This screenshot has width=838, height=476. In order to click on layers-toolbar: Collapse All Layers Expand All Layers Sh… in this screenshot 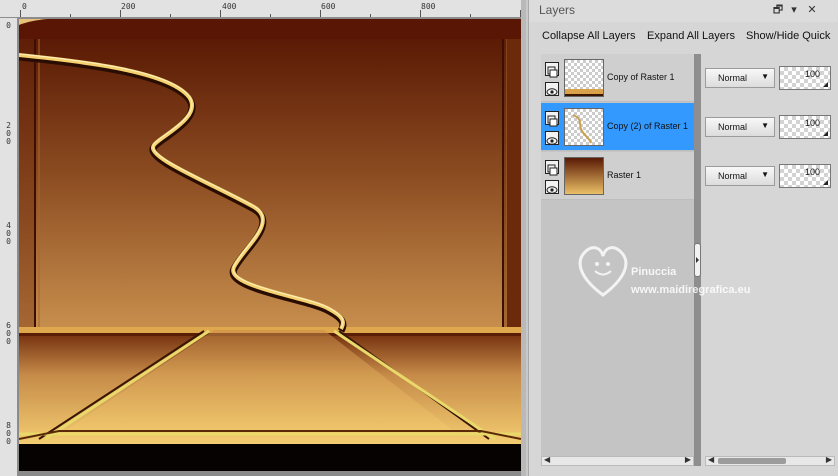, I will do `click(683, 37)`.